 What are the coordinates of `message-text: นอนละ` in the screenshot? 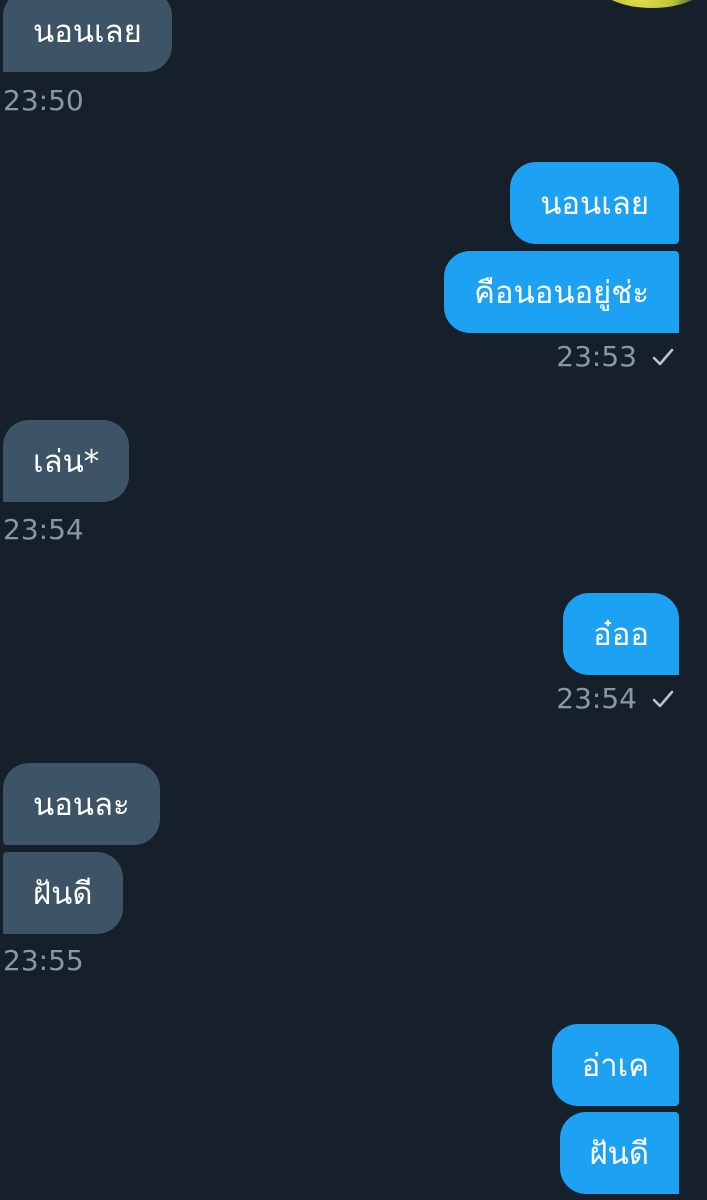 It's located at (81, 805).